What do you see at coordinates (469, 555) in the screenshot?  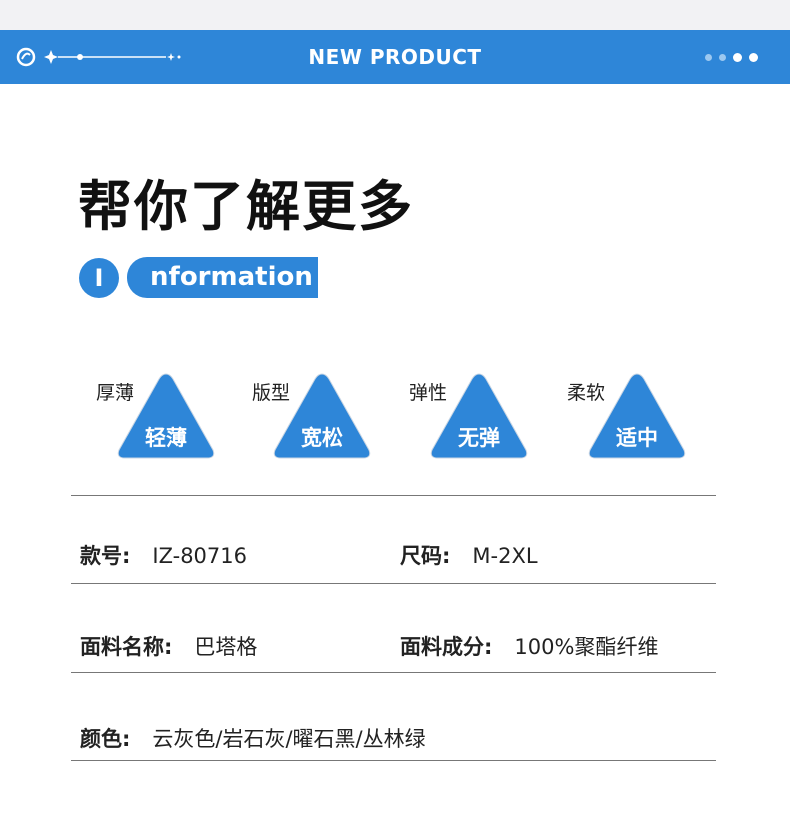 I see `spec-size: 尺码: M-2XL` at bounding box center [469, 555].